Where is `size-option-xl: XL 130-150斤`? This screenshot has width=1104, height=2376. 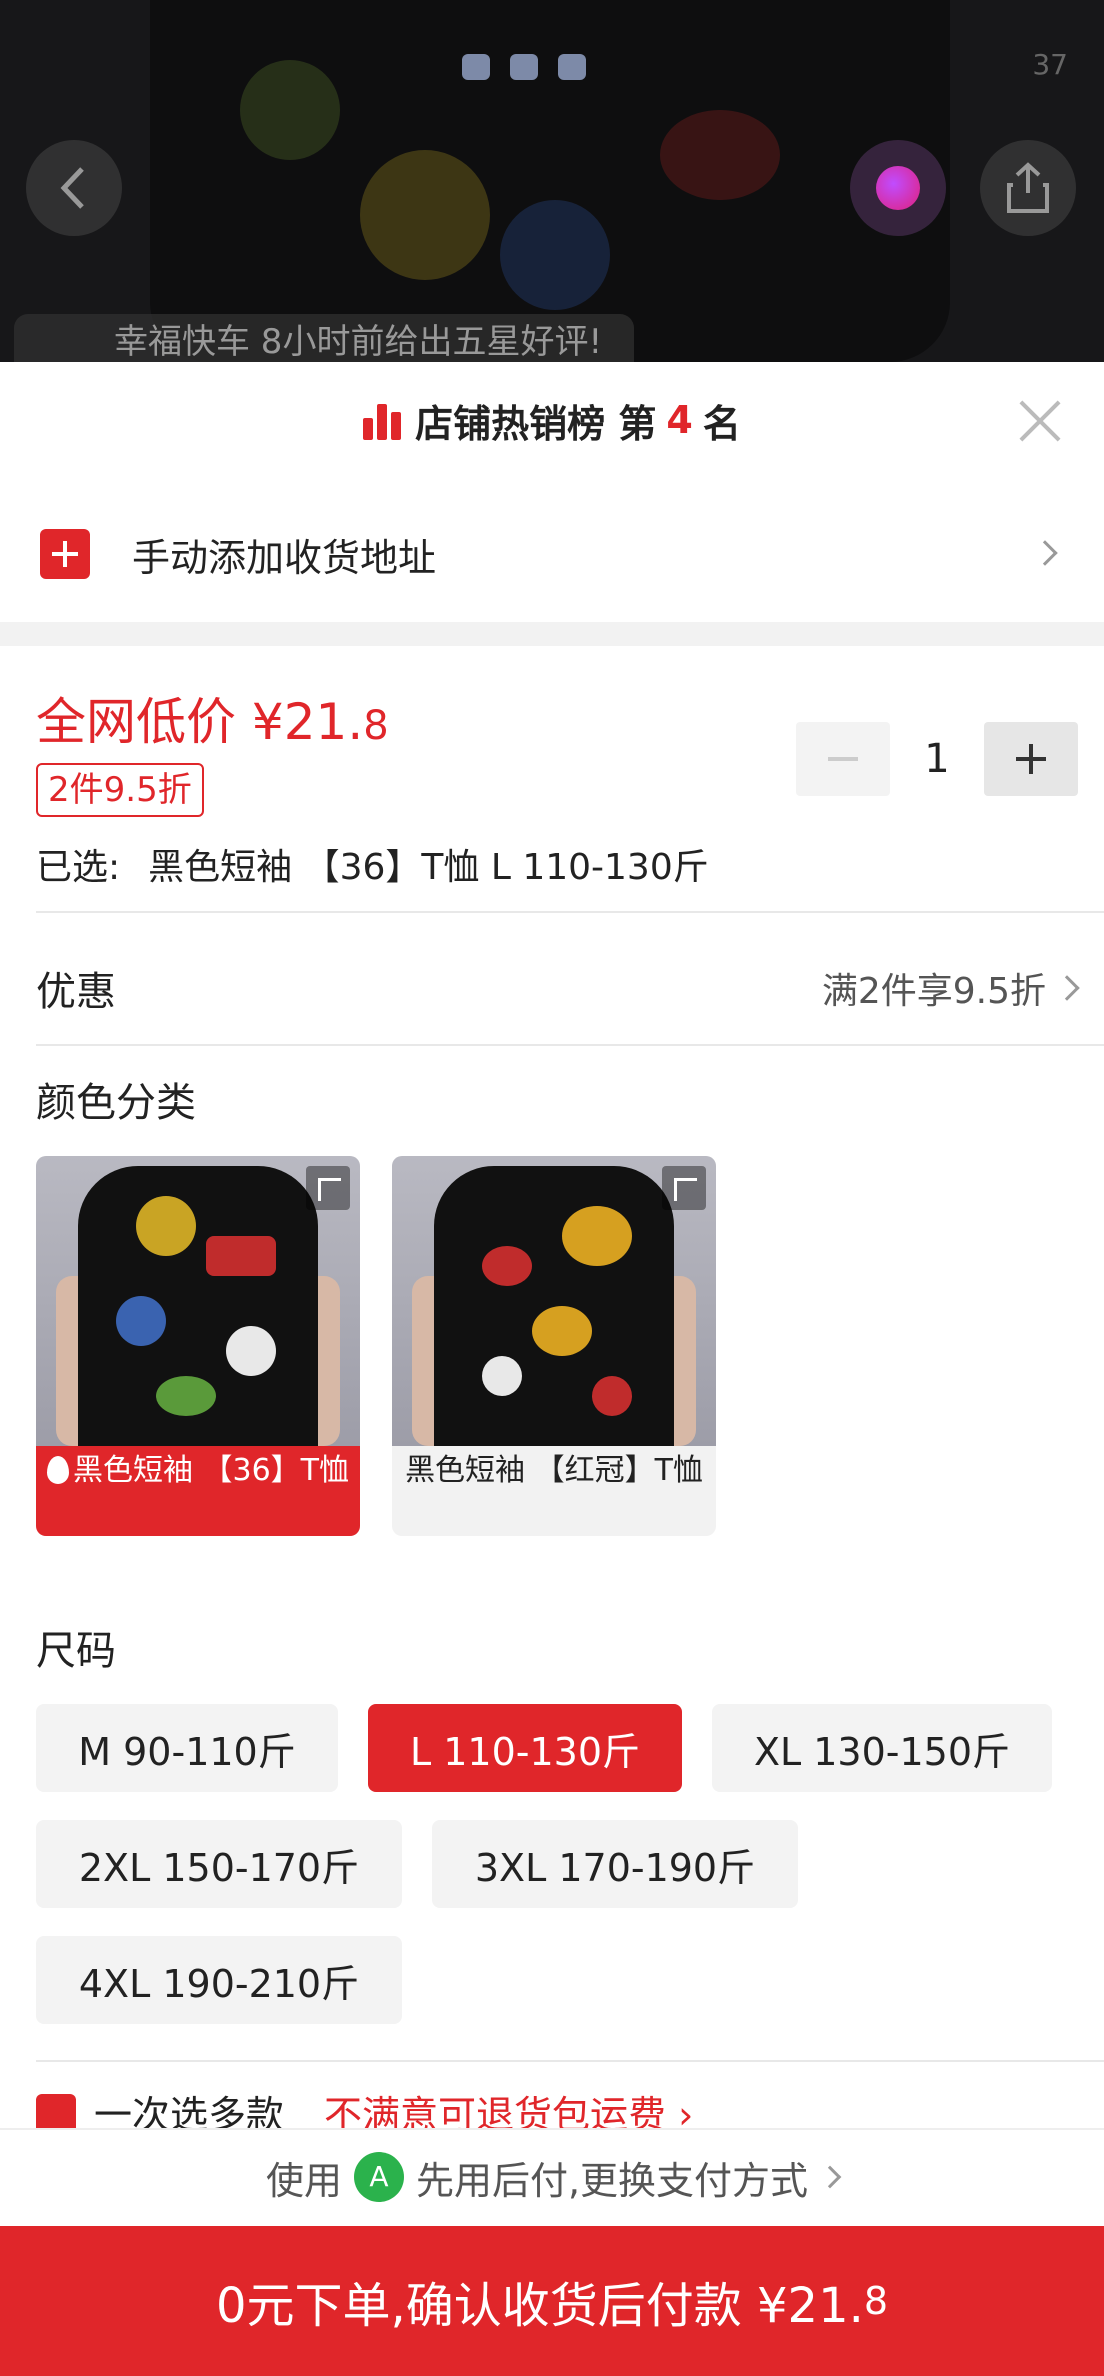 size-option-xl: XL 130-150斤 is located at coordinates (882, 1748).